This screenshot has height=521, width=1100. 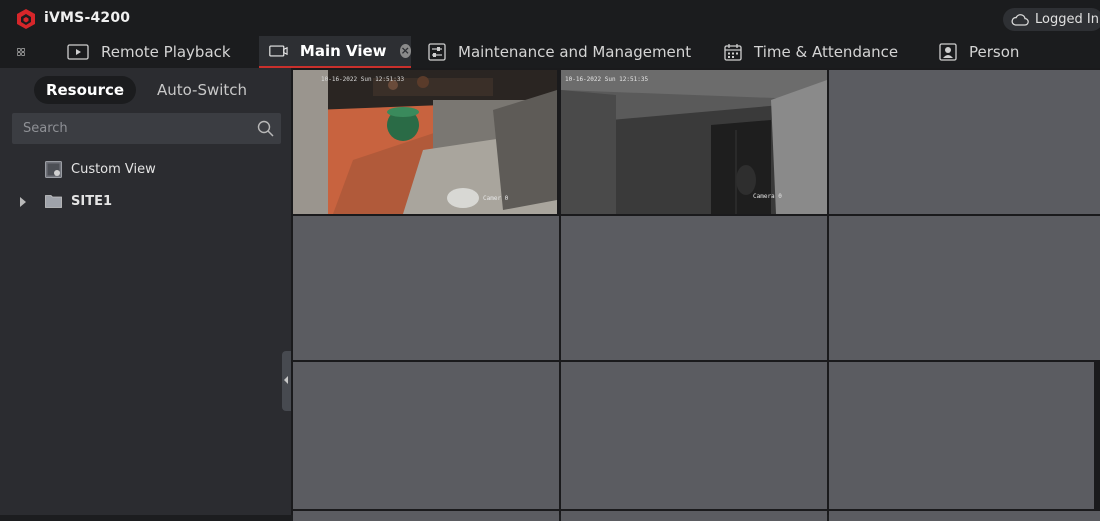 I want to click on folder-icon, so click(x=53, y=201).